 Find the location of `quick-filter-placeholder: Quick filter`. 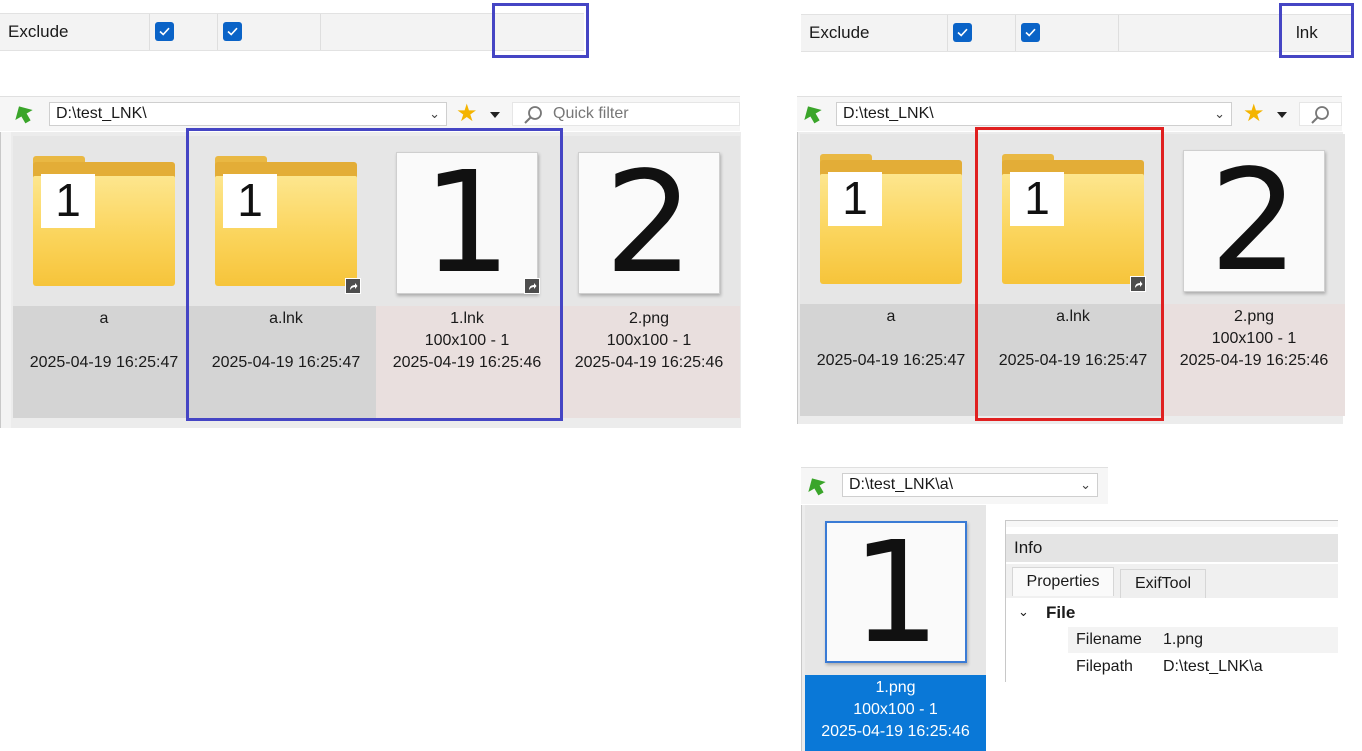

quick-filter-placeholder: Quick filter is located at coordinates (591, 113).